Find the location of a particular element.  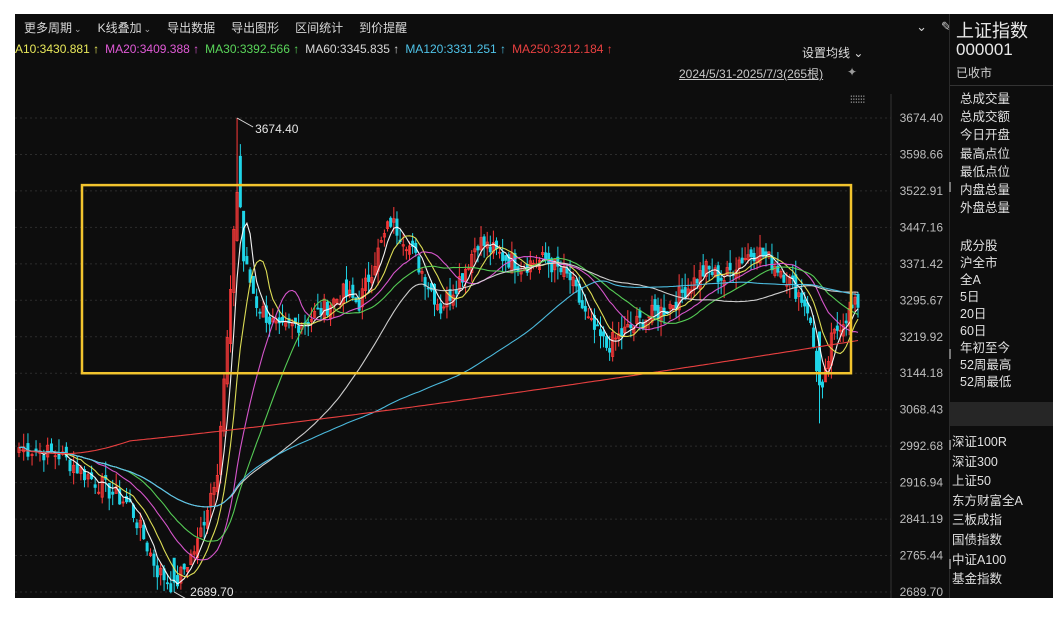

related-index-0: 深证100R is located at coordinates (979, 440).